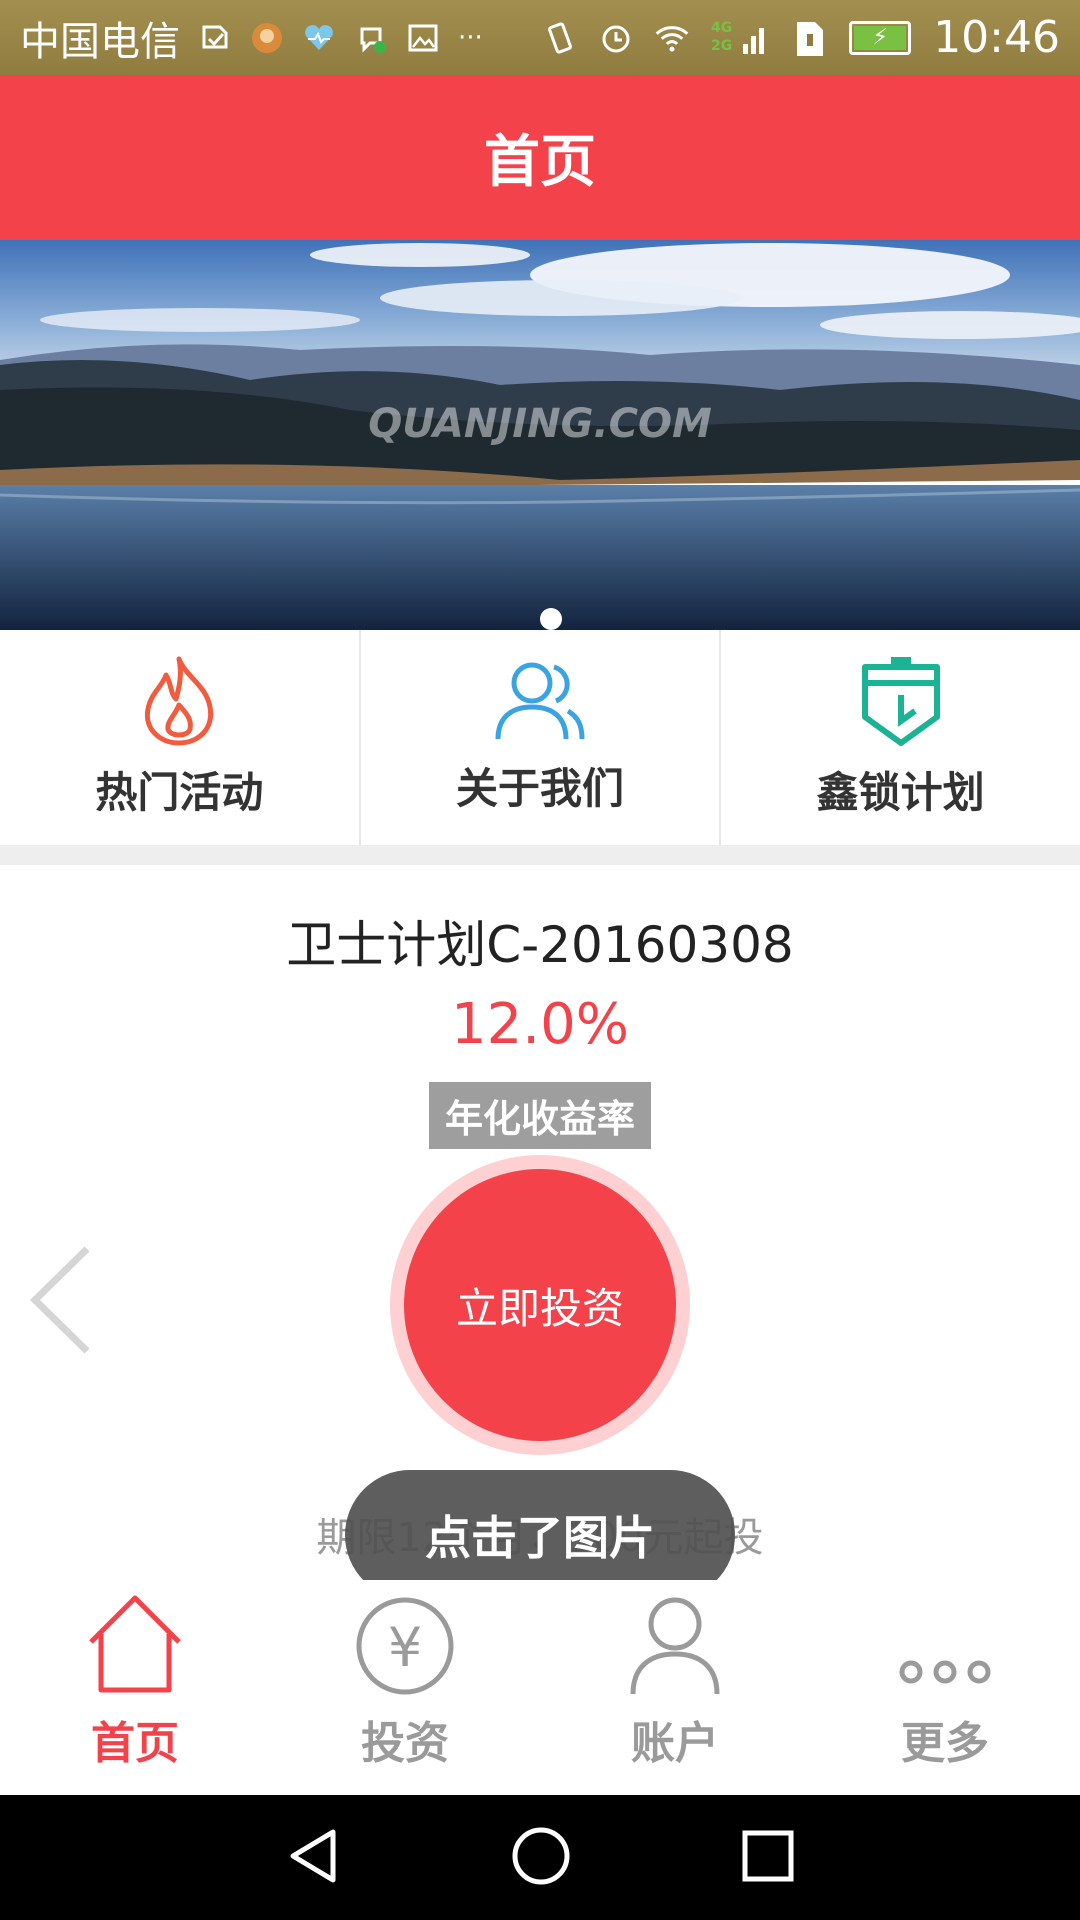 This screenshot has height=1920, width=1080. I want to click on product-title: 卫士计划C-20160308, so click(540, 945).